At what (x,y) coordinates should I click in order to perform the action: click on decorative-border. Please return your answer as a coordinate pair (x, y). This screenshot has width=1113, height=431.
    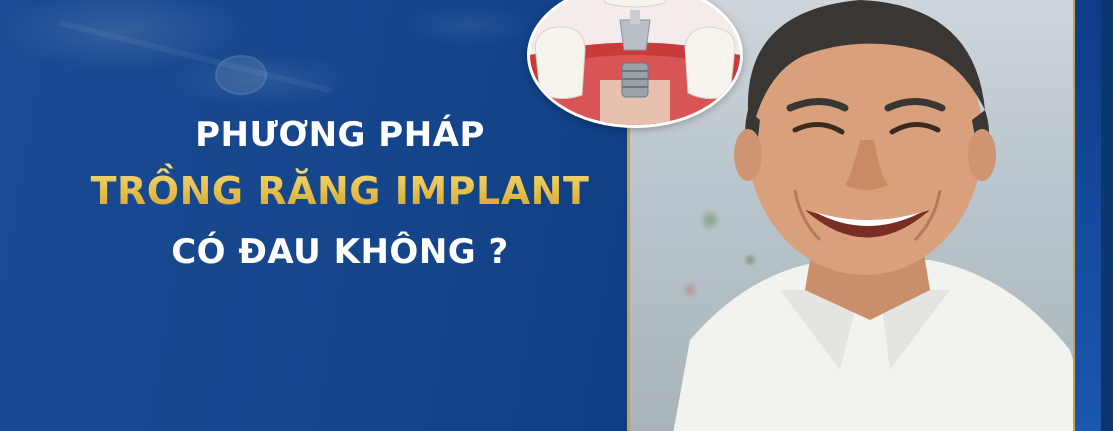
    Looking at the image, I should click on (1087, 215).